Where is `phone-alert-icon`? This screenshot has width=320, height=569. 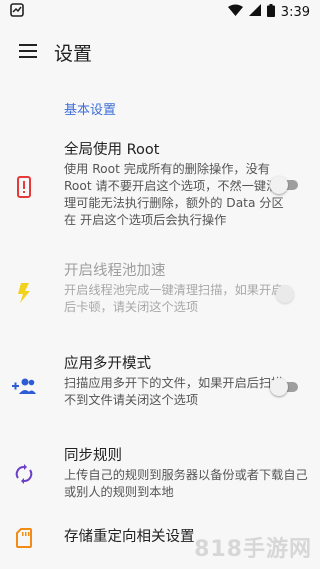 phone-alert-icon is located at coordinates (24, 187).